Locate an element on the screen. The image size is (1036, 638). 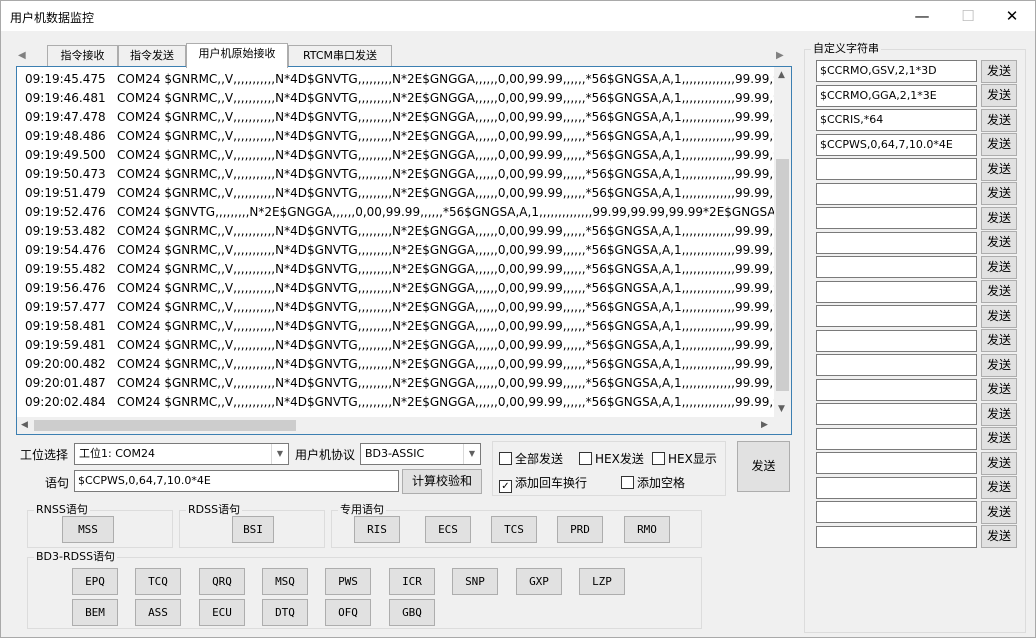
protocol-select: BD3-ASSIC ▼ is located at coordinates (420, 454).